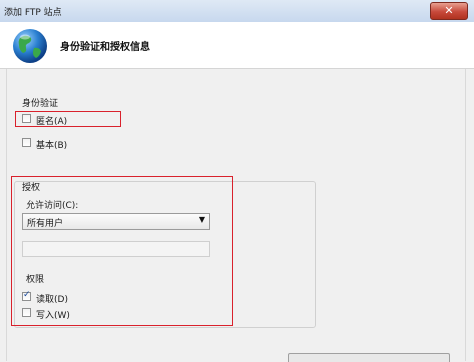 Image resolution: width=474 pixels, height=362 pixels. Describe the element at coordinates (33, 13) in the screenshot. I see `window-title: 添加 FTP 站点` at that location.